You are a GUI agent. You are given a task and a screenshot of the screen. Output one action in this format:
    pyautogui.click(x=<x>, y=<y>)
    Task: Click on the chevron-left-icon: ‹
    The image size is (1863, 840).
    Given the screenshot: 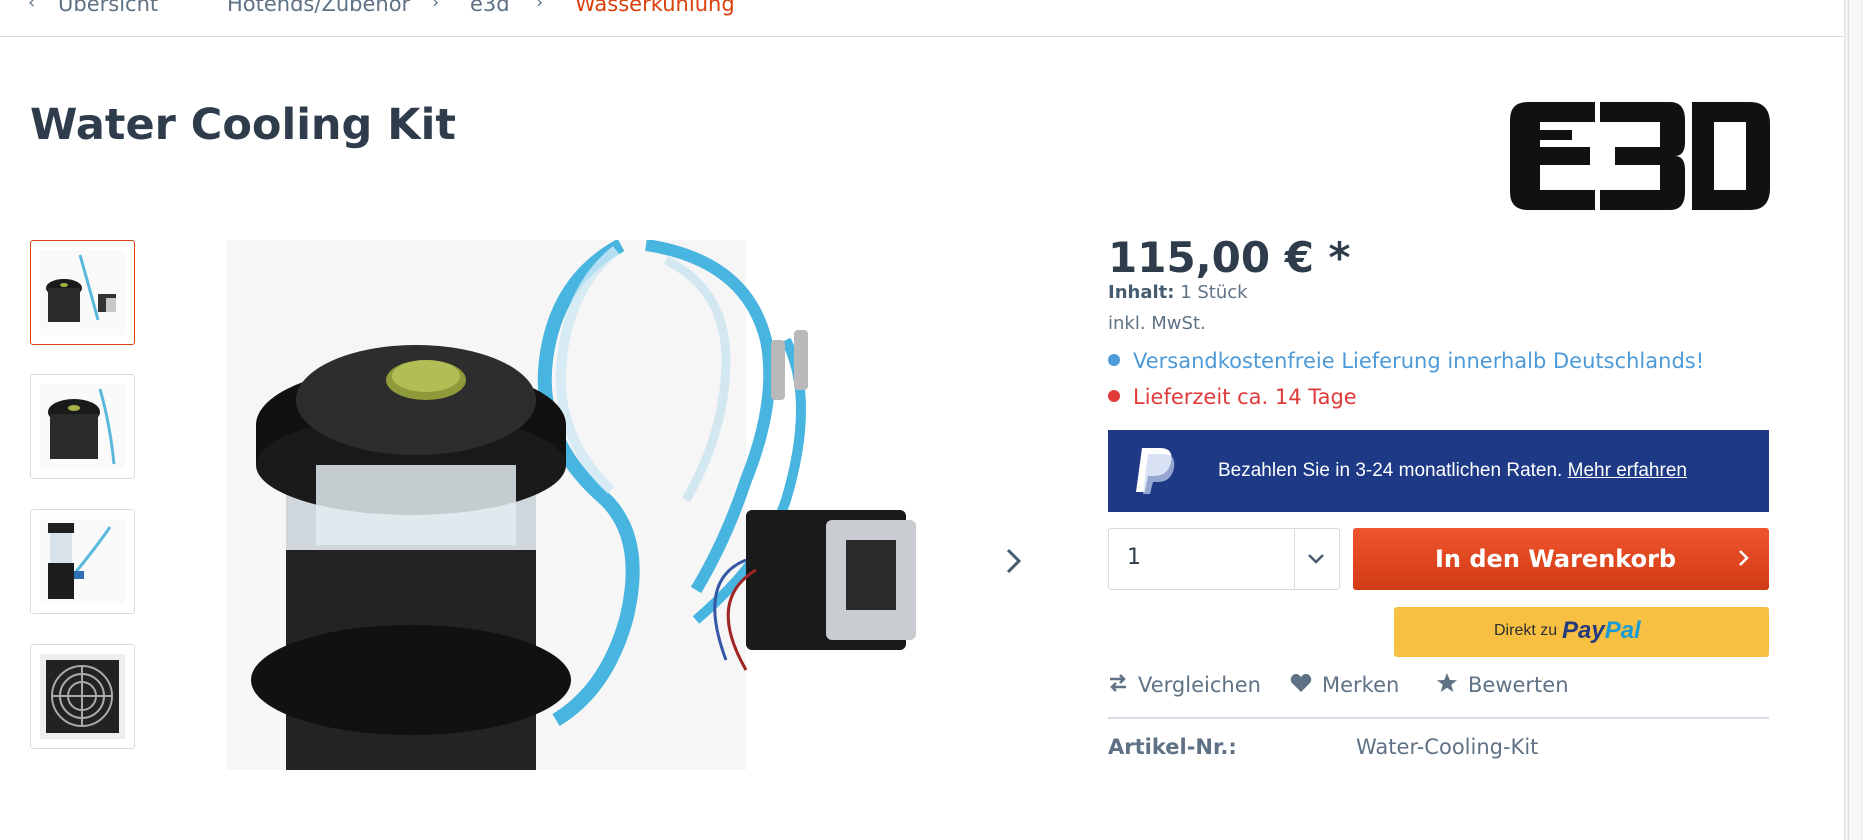 What is the action you would take?
    pyautogui.click(x=31, y=6)
    